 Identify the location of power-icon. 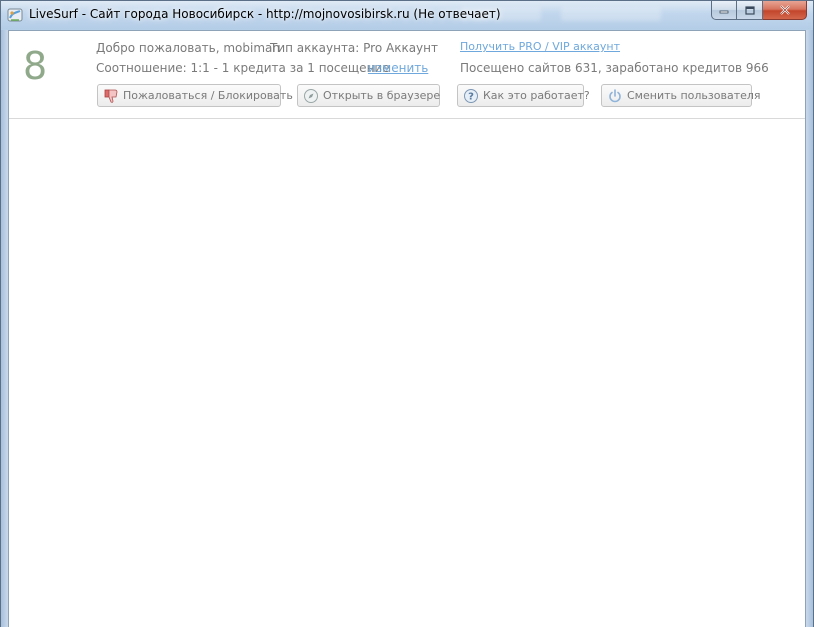
(615, 95).